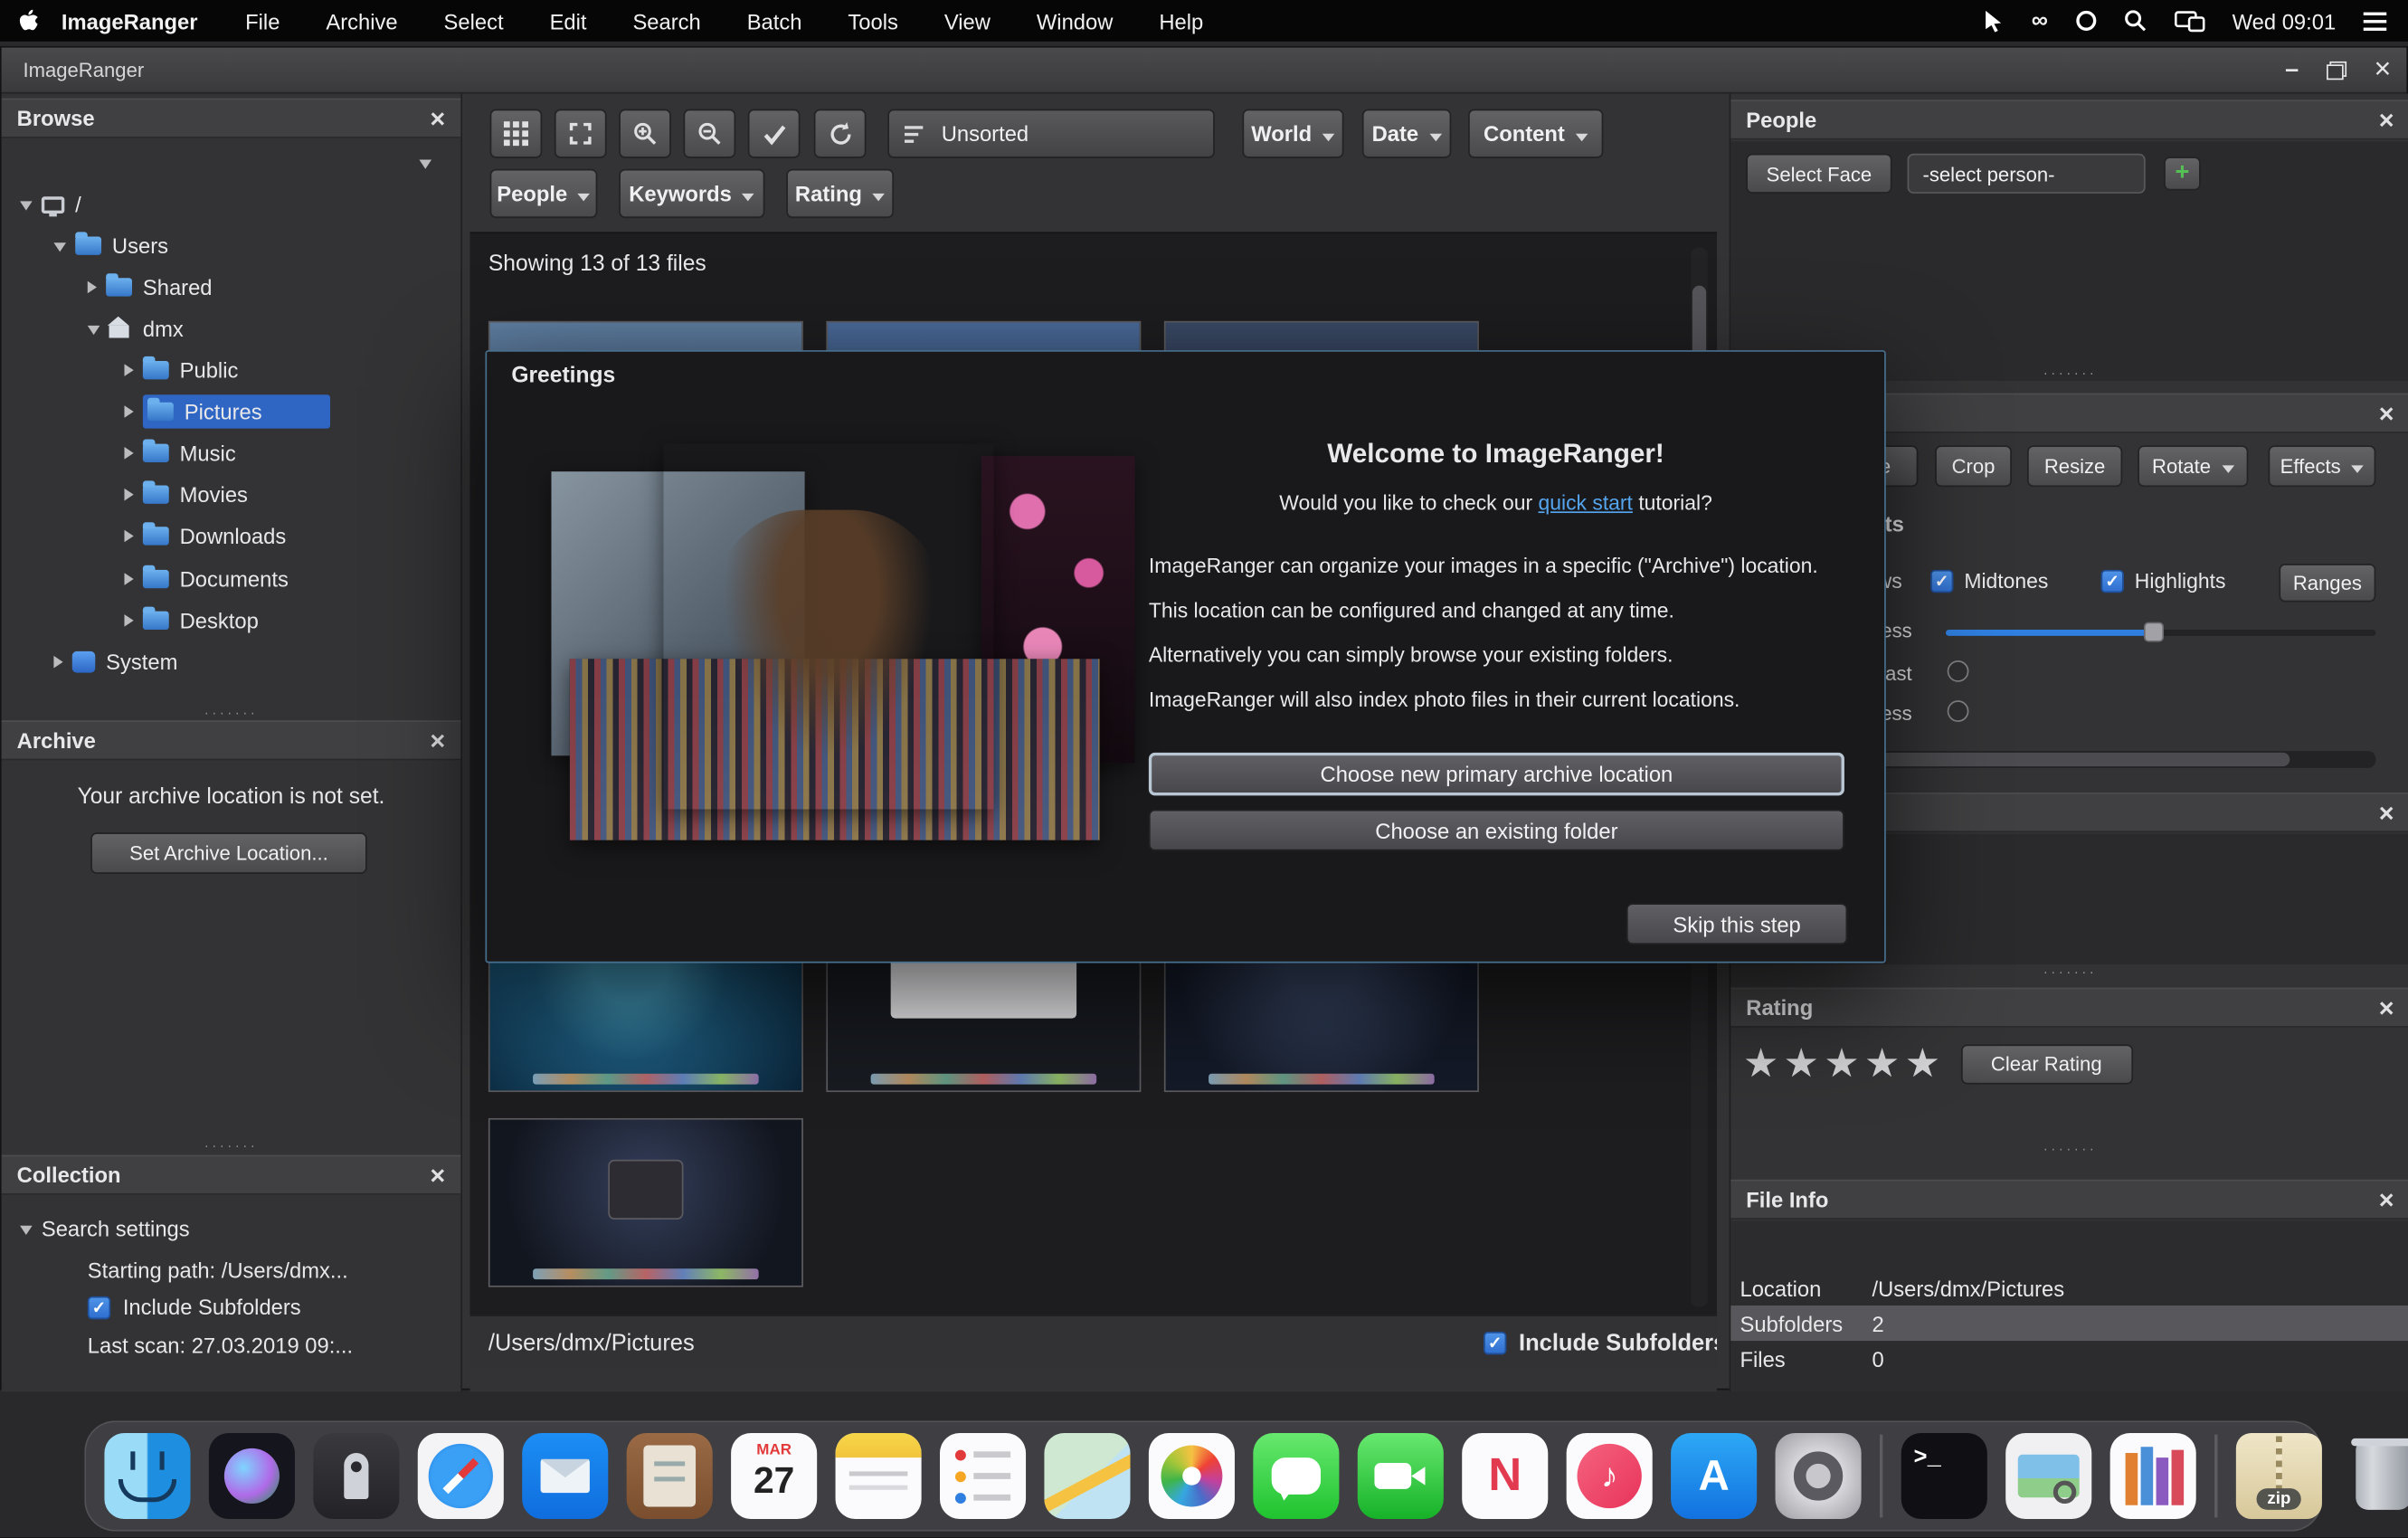 This screenshot has height=1538, width=2408. What do you see at coordinates (1400, 1476) in the screenshot?
I see `dock-facetime-icon` at bounding box center [1400, 1476].